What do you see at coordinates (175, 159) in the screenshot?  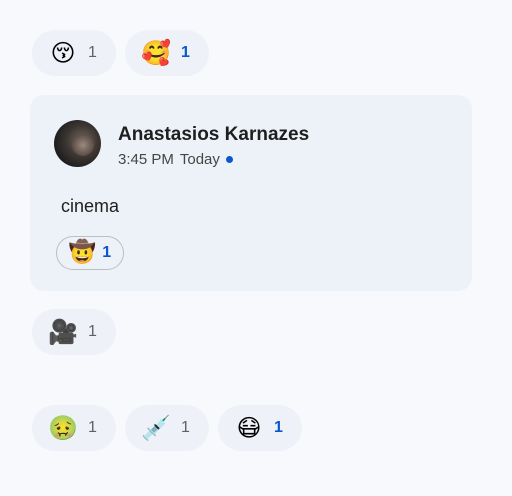 I see `message-meta: 3:45 PM Today` at bounding box center [175, 159].